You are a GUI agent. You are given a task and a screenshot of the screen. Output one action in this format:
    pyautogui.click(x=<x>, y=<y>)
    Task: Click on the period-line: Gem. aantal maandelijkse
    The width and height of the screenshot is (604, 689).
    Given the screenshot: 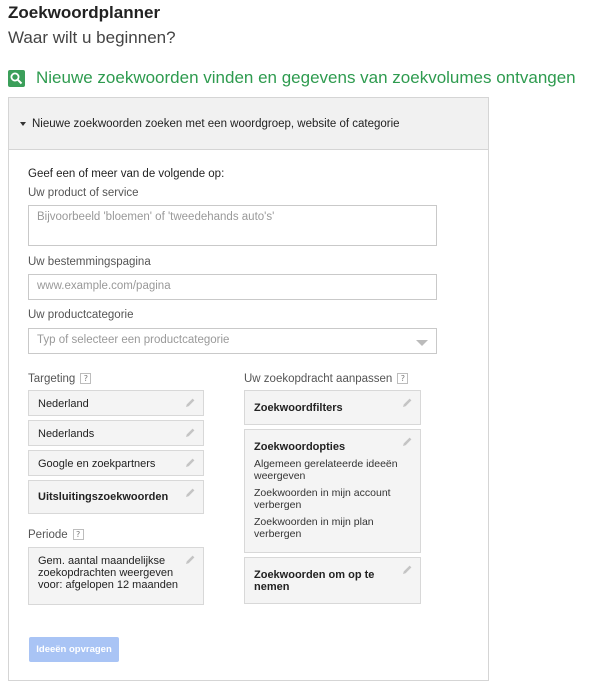 What is the action you would take?
    pyautogui.click(x=102, y=561)
    